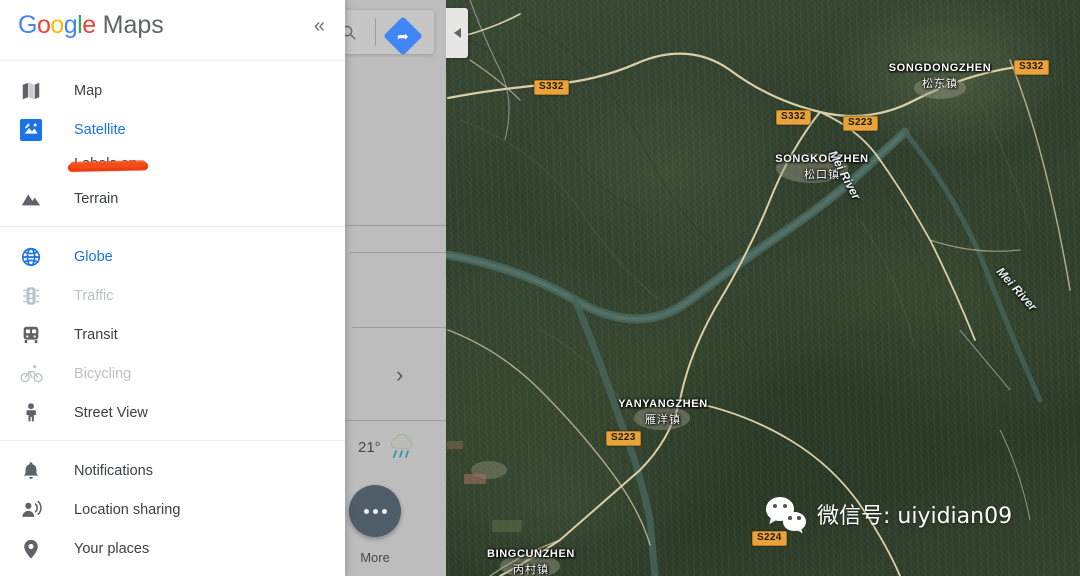 The width and height of the screenshot is (1080, 576). What do you see at coordinates (387, 447) in the screenshot?
I see `weather-widget: 21°` at bounding box center [387, 447].